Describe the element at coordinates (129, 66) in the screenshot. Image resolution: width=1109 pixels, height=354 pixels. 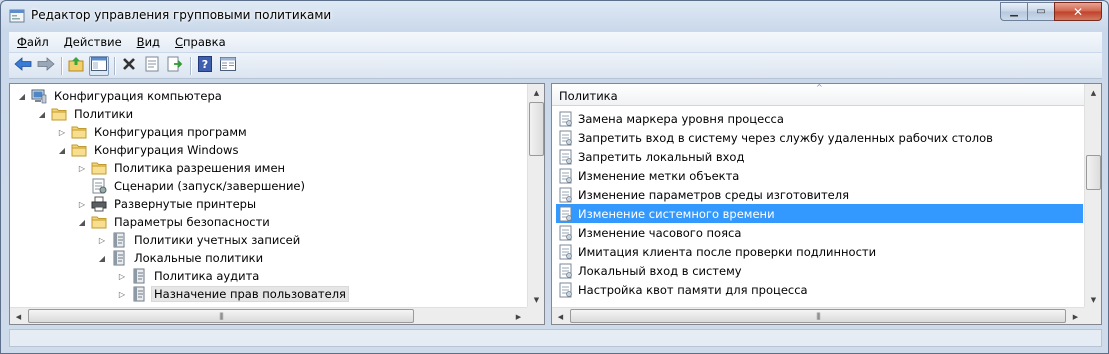
I see `delete-button` at that location.